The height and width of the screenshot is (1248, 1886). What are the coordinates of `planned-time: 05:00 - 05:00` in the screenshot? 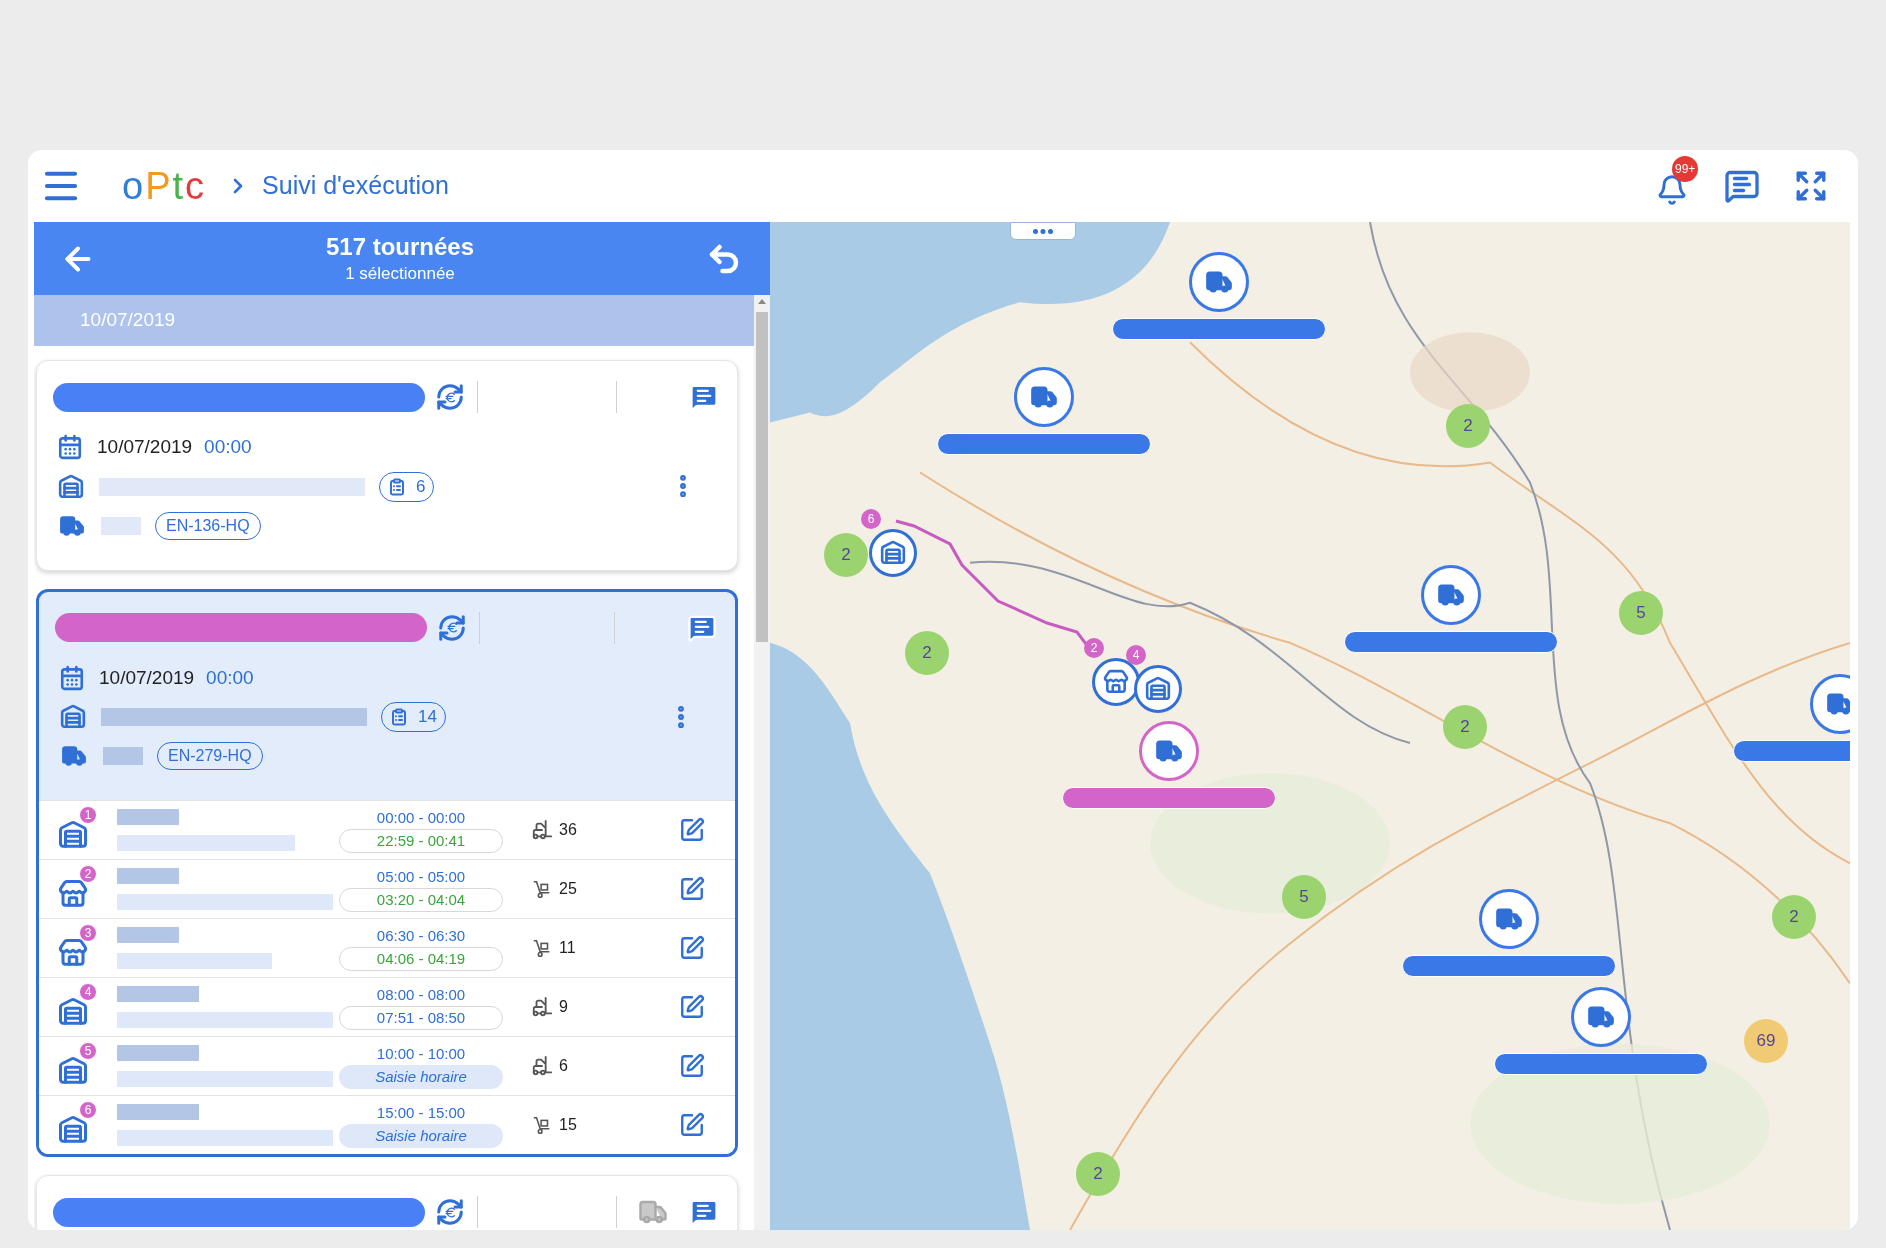 It's located at (421, 877).